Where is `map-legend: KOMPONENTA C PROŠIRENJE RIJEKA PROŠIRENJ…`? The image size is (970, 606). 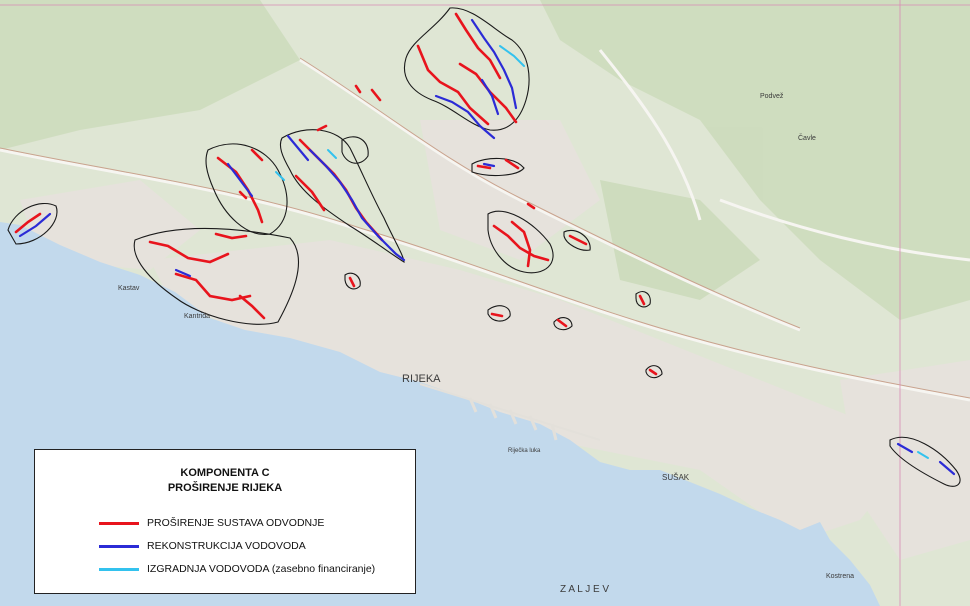
map-legend: KOMPONENTA C PROŠIRENJE RIJEKA PROŠIRENJ… is located at coordinates (225, 521).